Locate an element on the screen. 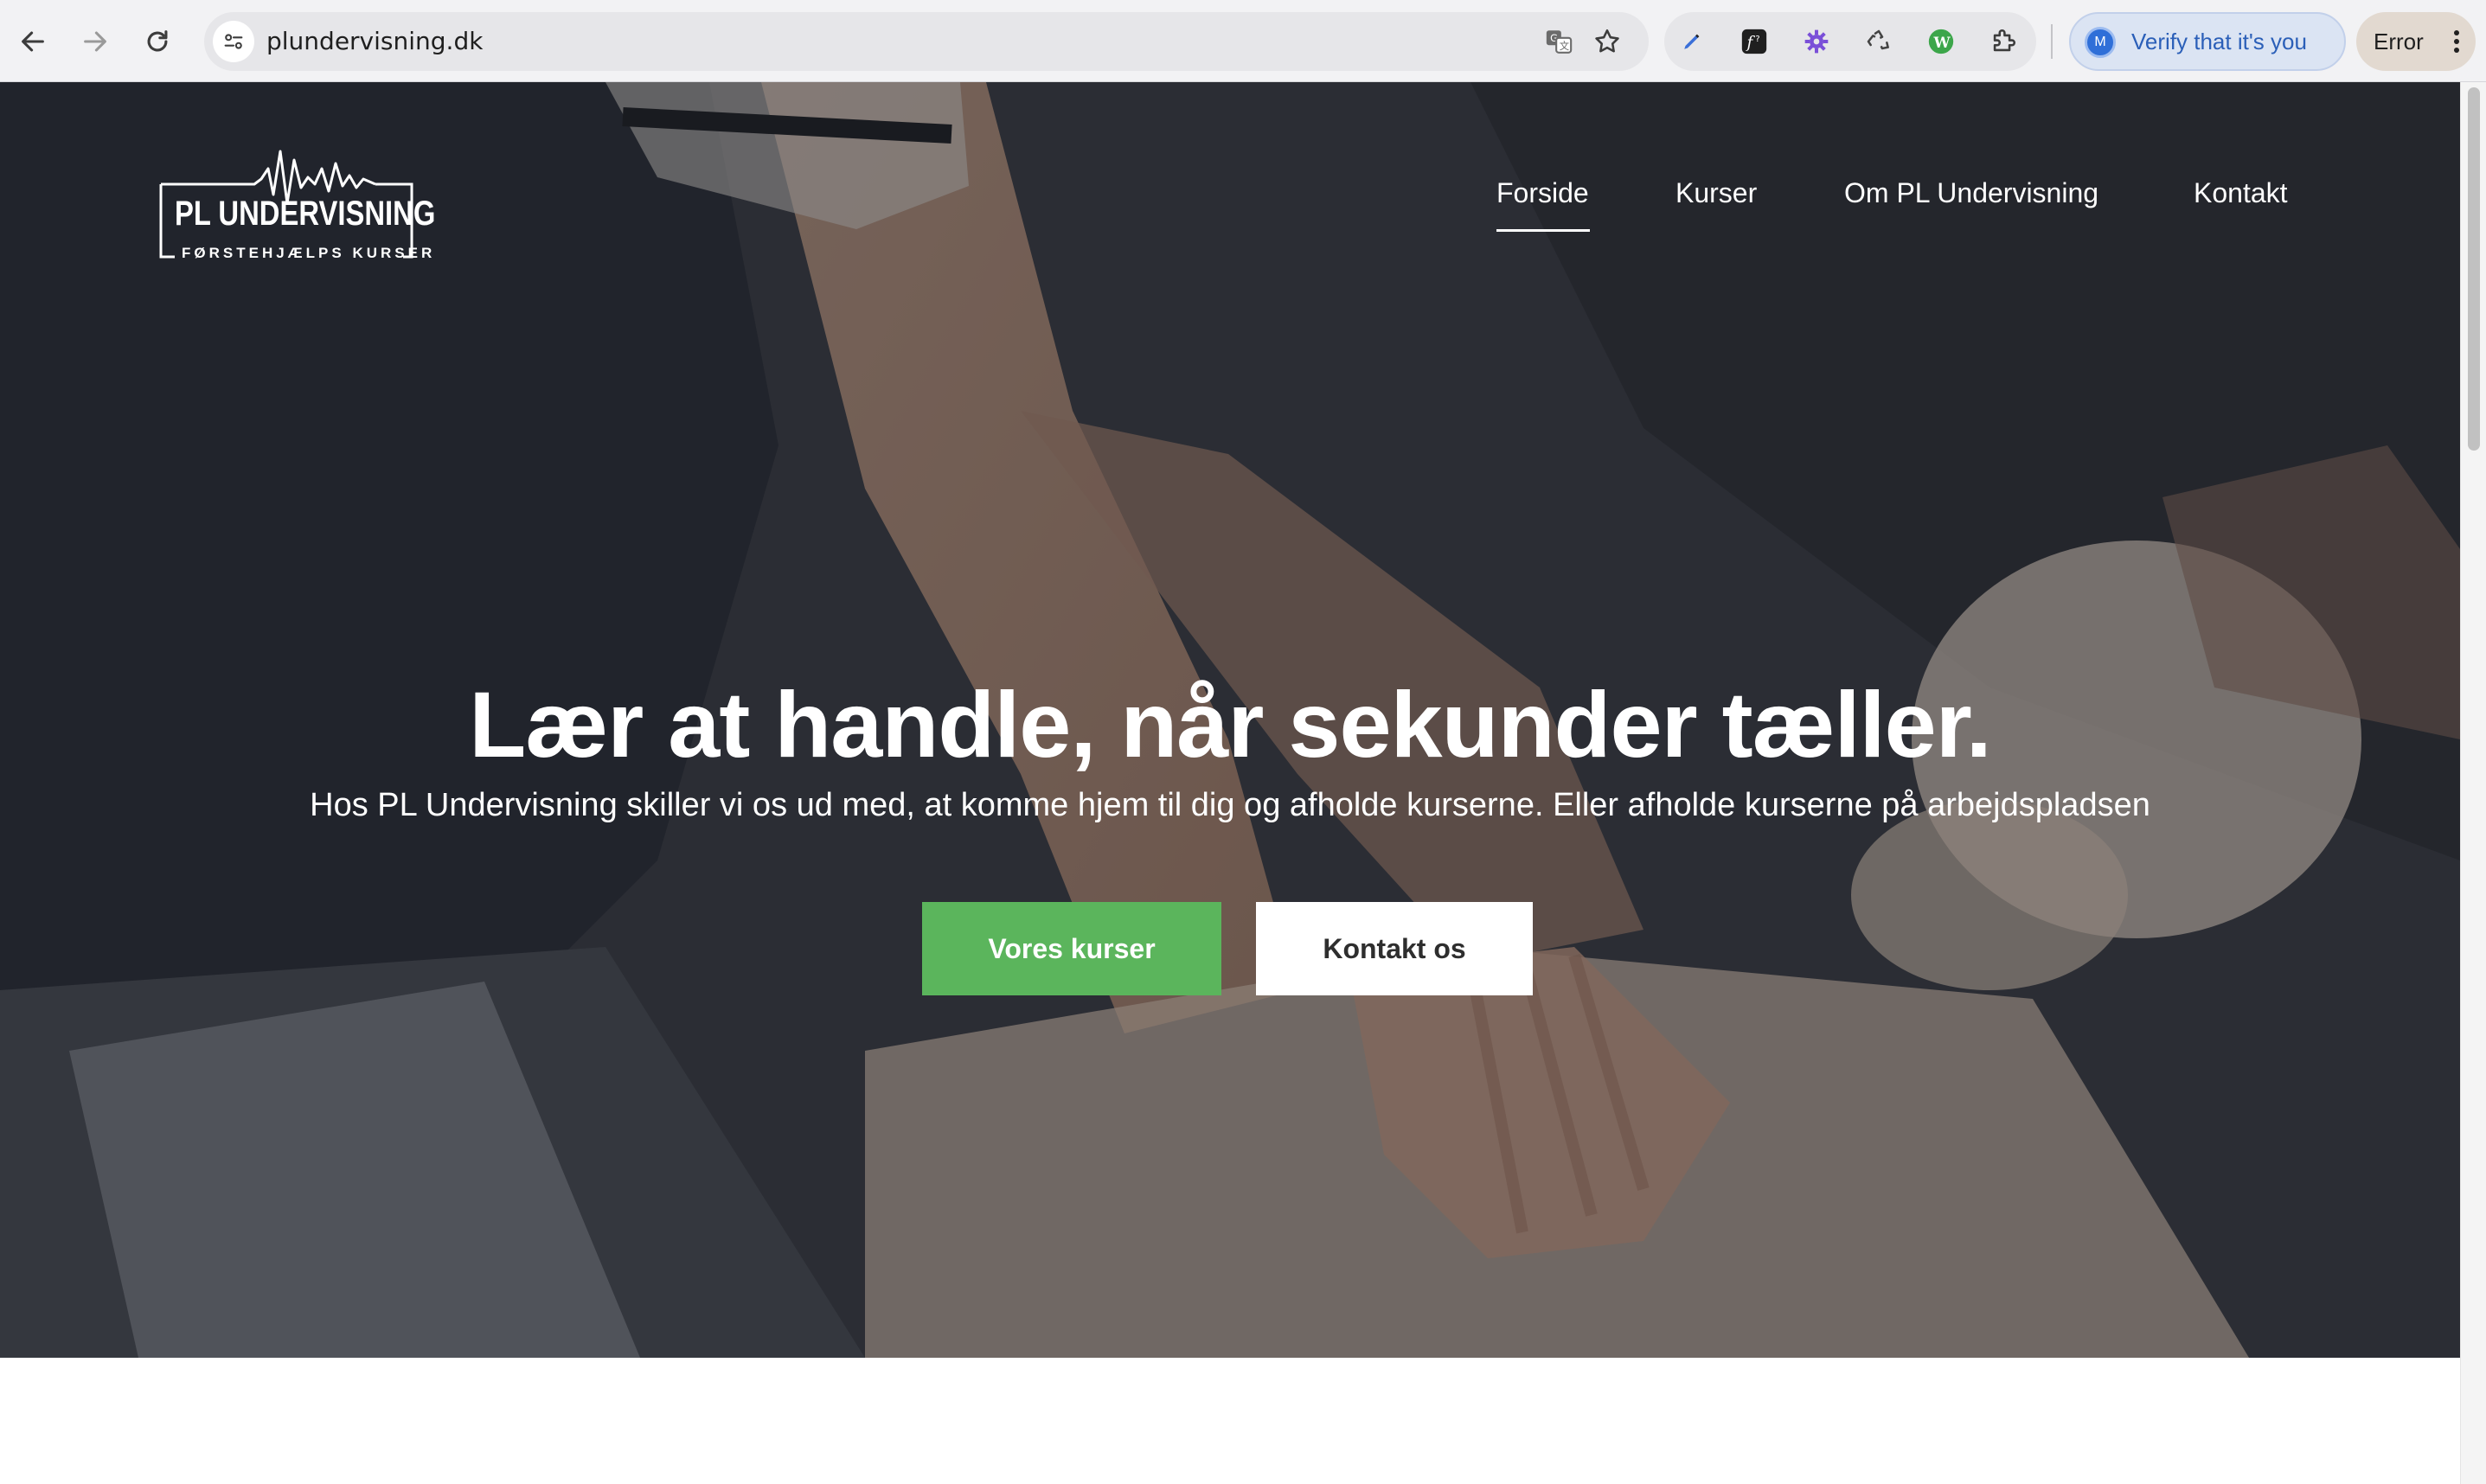  contact-button: Kontakt os is located at coordinates (1395, 948).